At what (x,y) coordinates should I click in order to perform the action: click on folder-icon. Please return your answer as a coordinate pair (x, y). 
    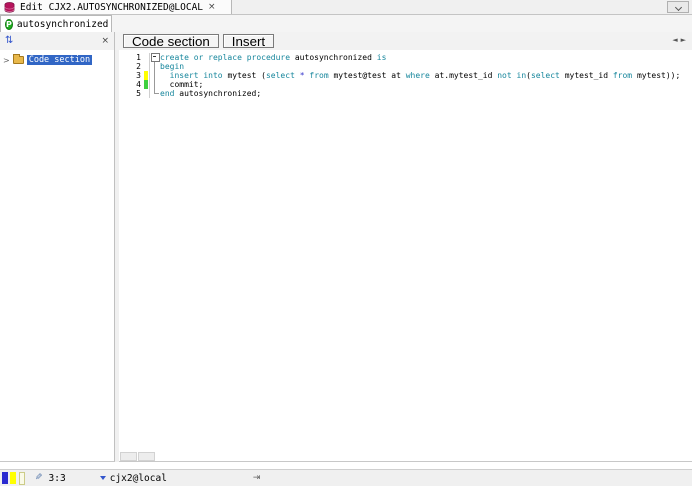
    Looking at the image, I should click on (18, 59).